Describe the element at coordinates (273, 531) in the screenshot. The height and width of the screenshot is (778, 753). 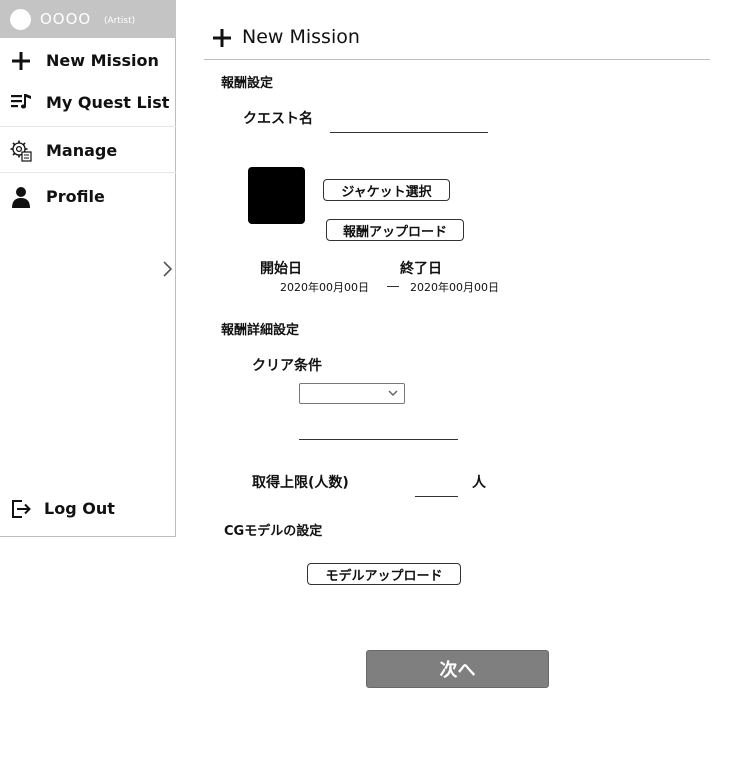
I see `cg-model-heading: CGモデルの設定` at that location.